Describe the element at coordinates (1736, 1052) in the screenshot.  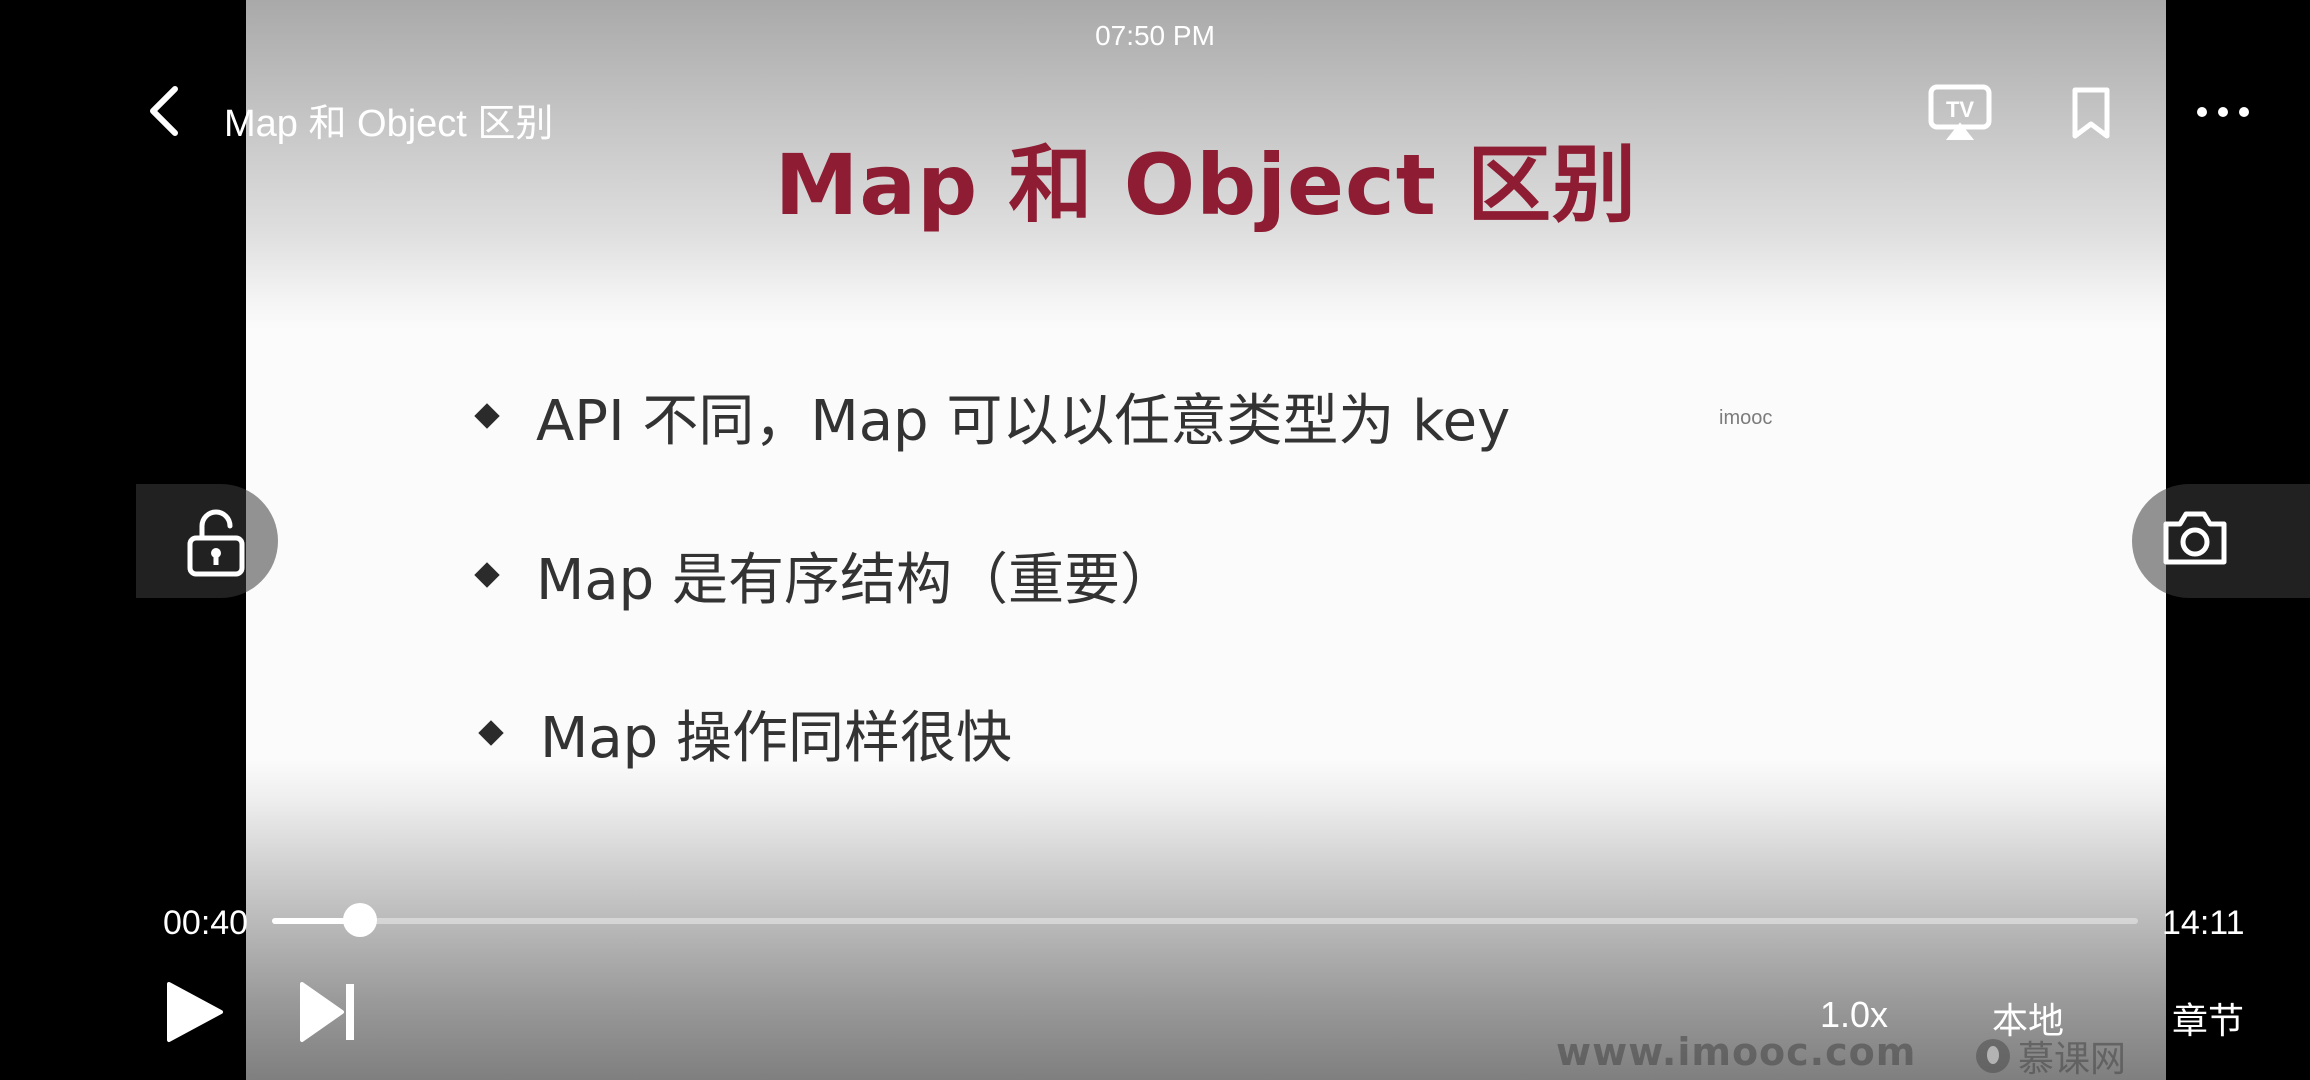
I see `watermark-url: www.imooc.com` at that location.